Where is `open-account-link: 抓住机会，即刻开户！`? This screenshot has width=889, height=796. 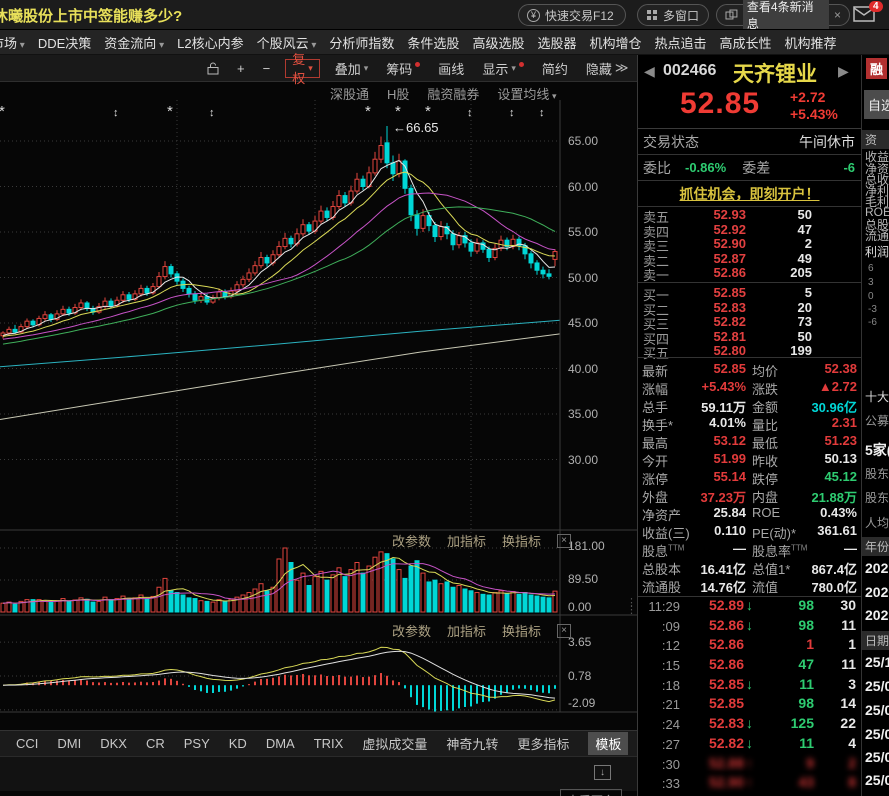
open-account-link: 抓住机会，即刻开户！ is located at coordinates (750, 194).